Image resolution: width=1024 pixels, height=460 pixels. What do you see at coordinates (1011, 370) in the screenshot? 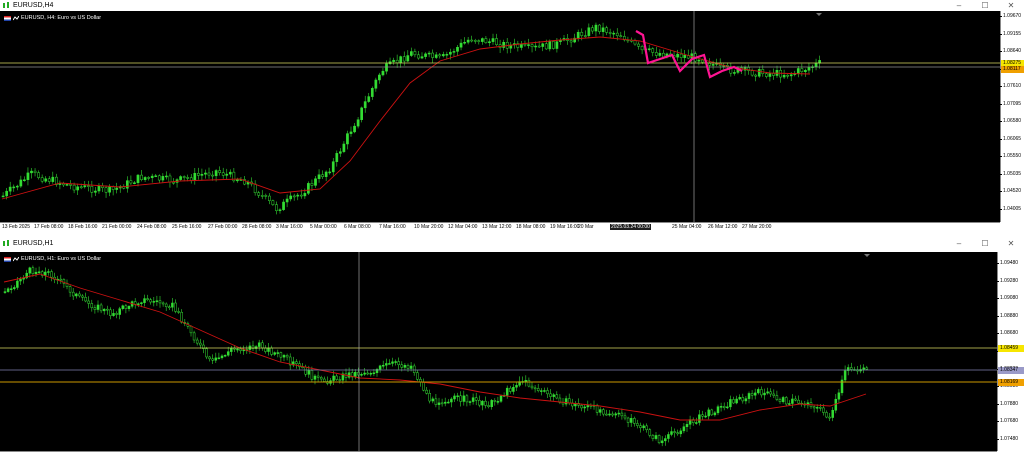
I see `price-label-lavender: 1.08347` at bounding box center [1011, 370].